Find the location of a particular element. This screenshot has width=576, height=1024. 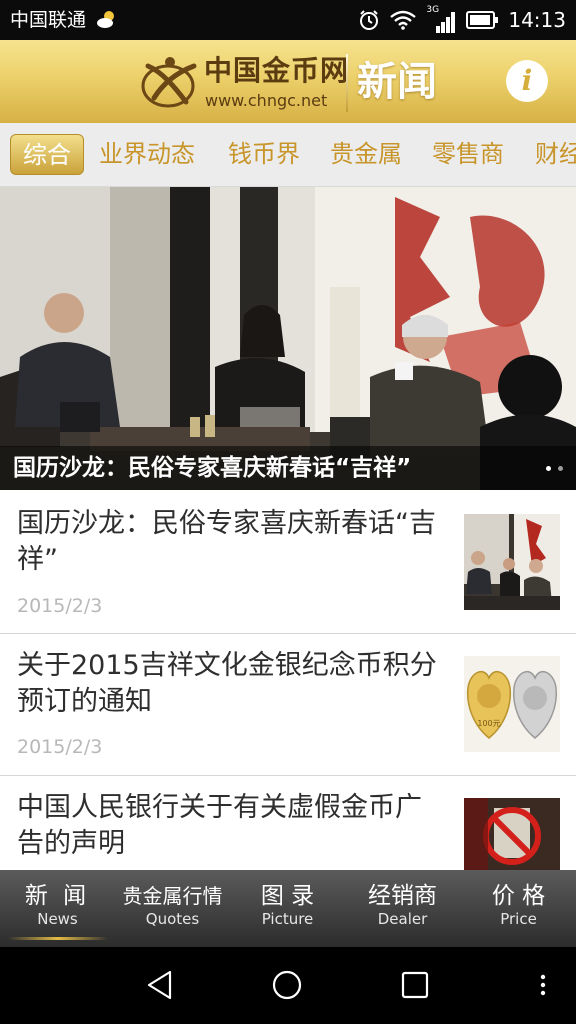

alarm-icon is located at coordinates (369, 20).